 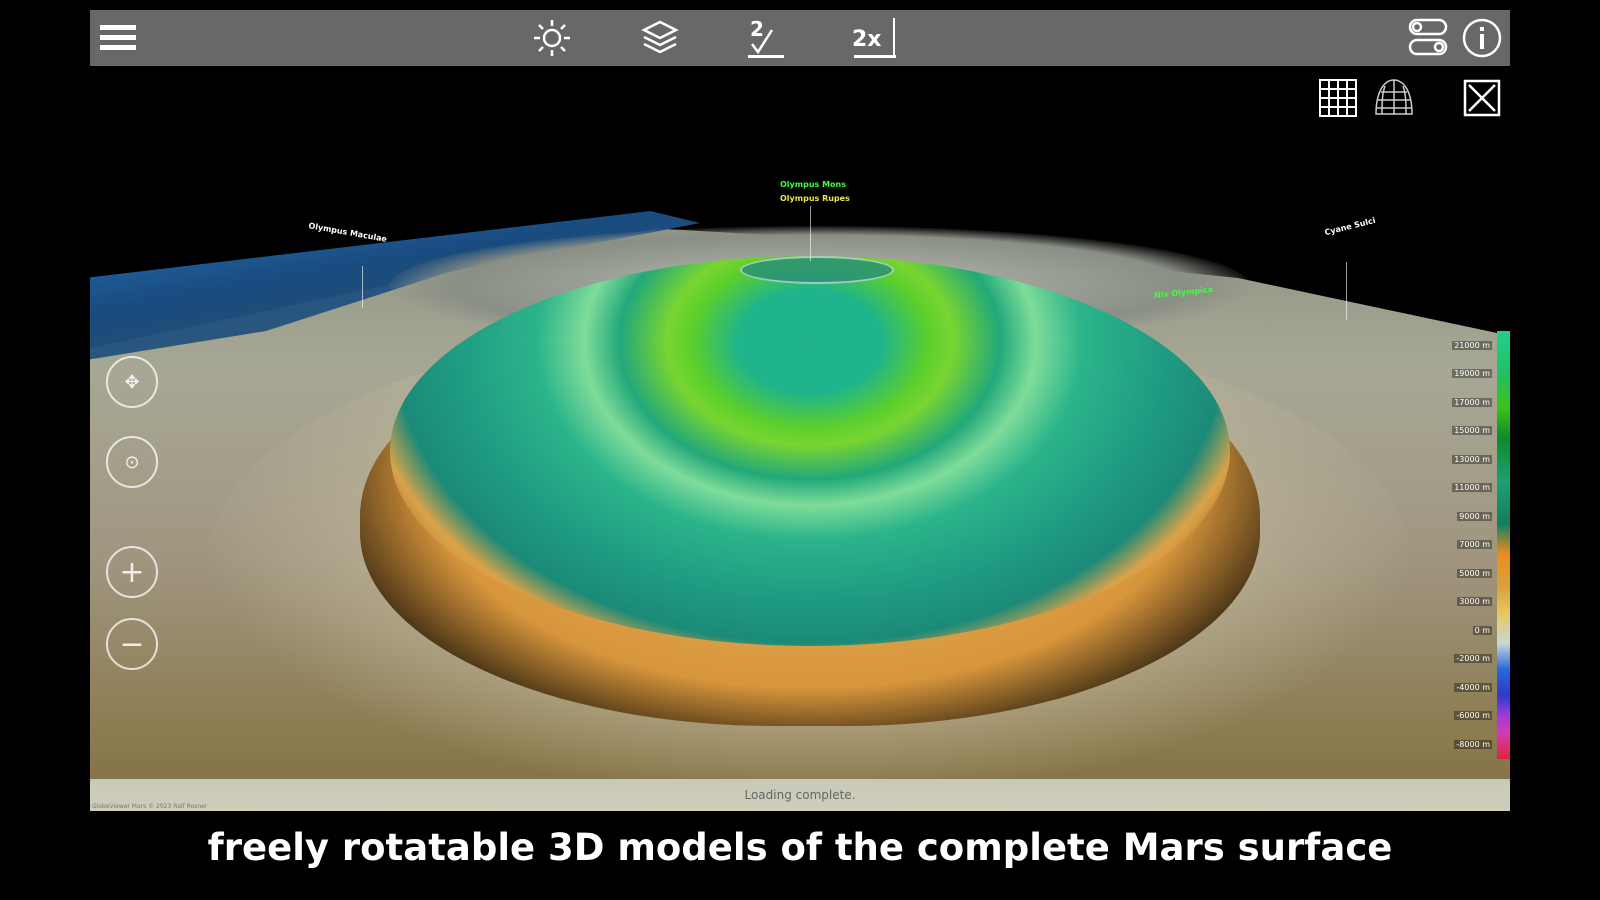 I want to click on legend-row: 17000 m, so click(x=1463, y=402).